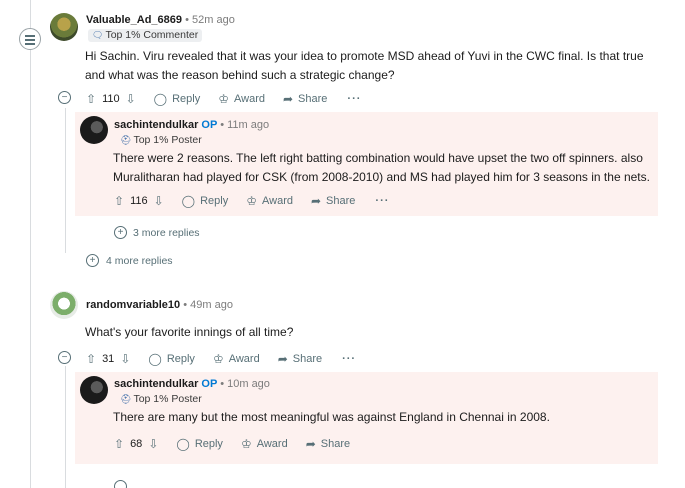 The image size is (685, 488). Describe the element at coordinates (139, 201) in the screenshot. I see `vote-count: 116` at that location.